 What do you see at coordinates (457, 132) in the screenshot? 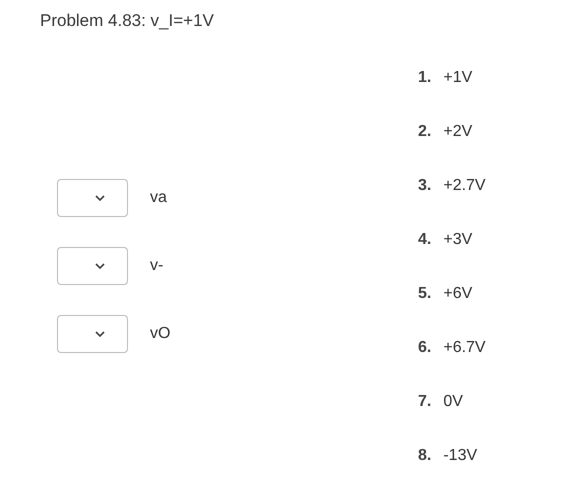
I see `choice-text: +2V` at bounding box center [457, 132].